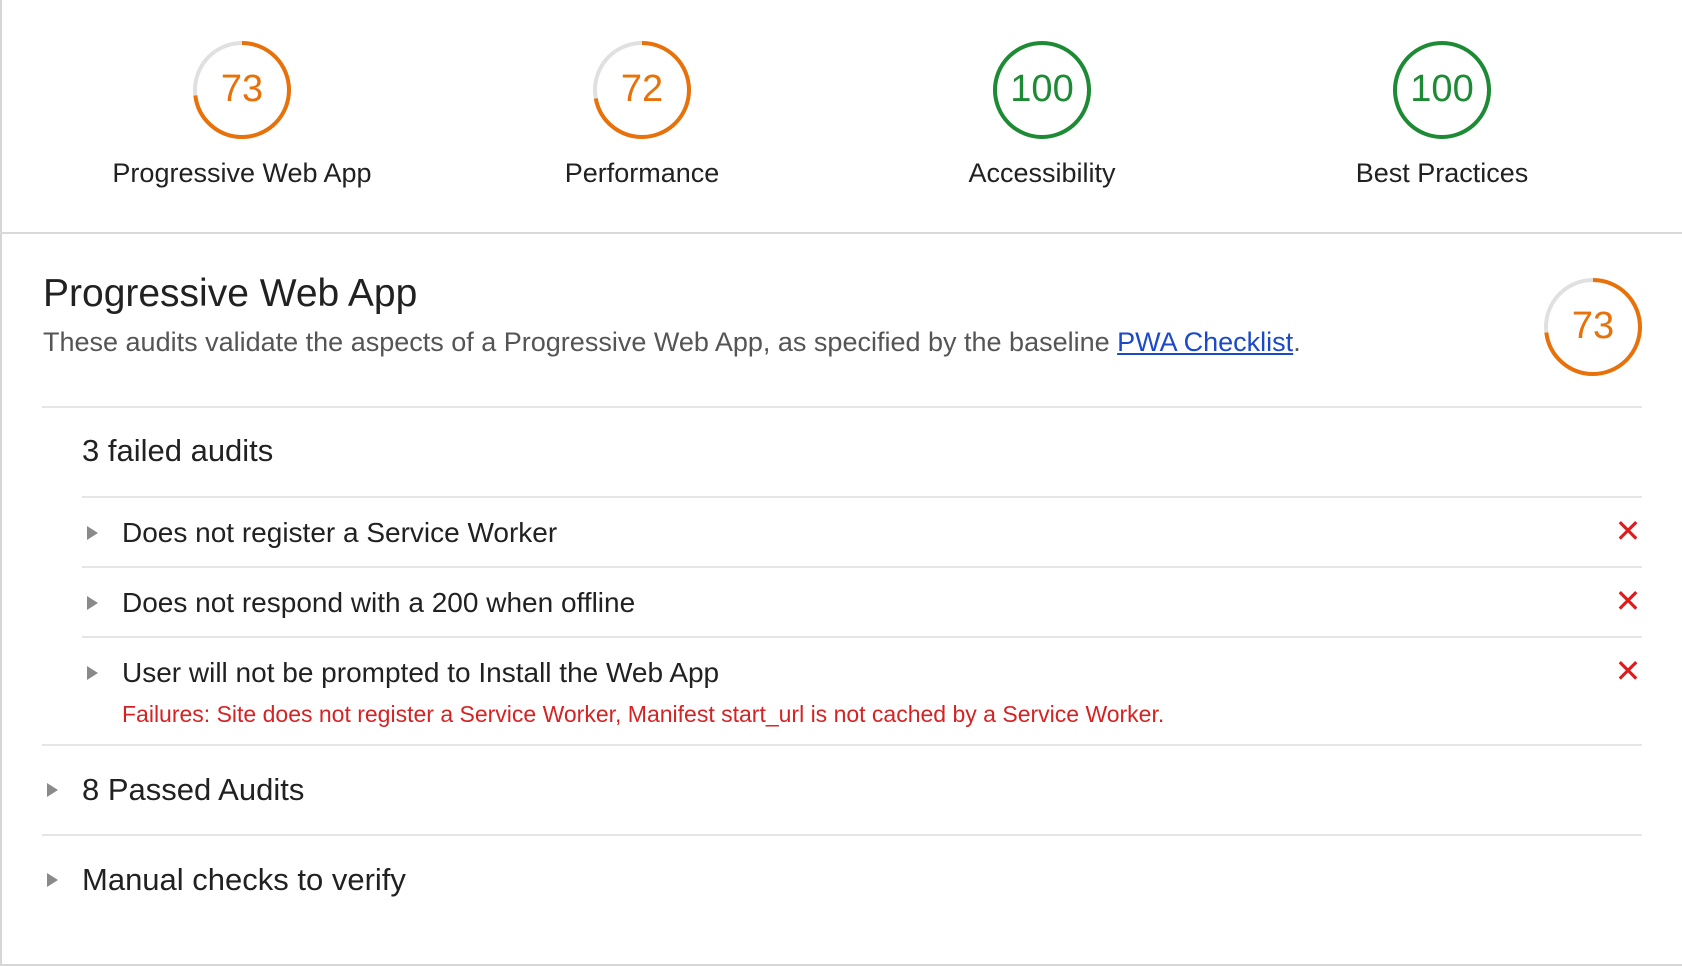 The height and width of the screenshot is (966, 1682). I want to click on gauge-label: Best Practices, so click(1442, 173).